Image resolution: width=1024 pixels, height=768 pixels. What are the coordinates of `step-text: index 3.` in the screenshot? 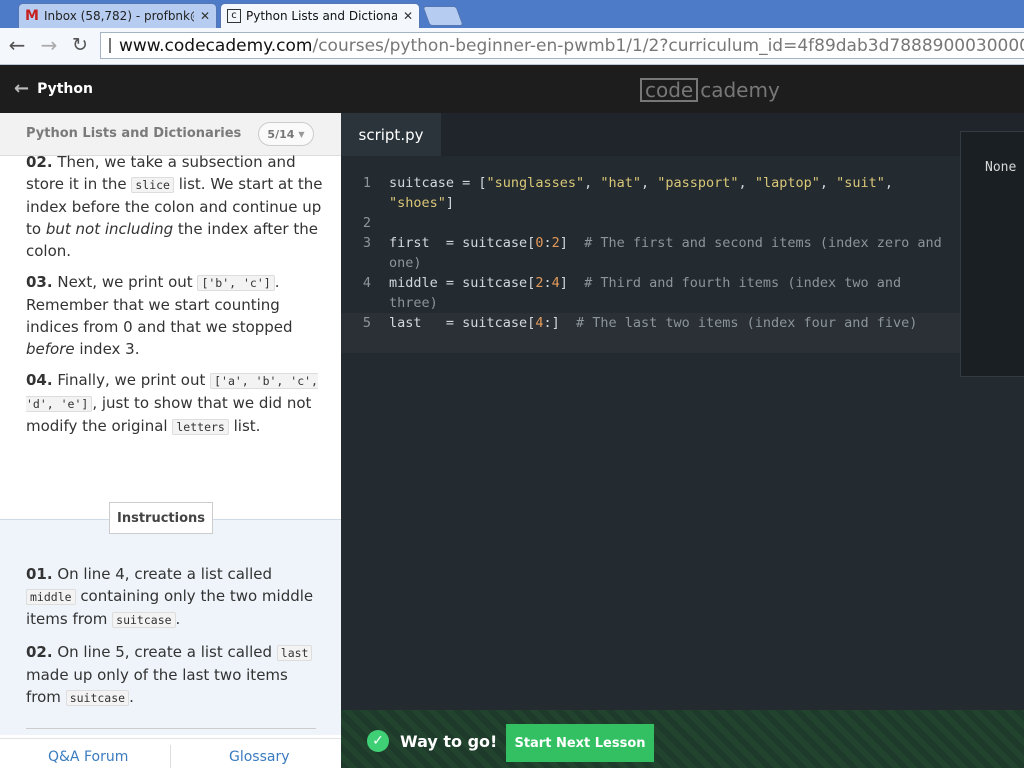 It's located at (107, 349).